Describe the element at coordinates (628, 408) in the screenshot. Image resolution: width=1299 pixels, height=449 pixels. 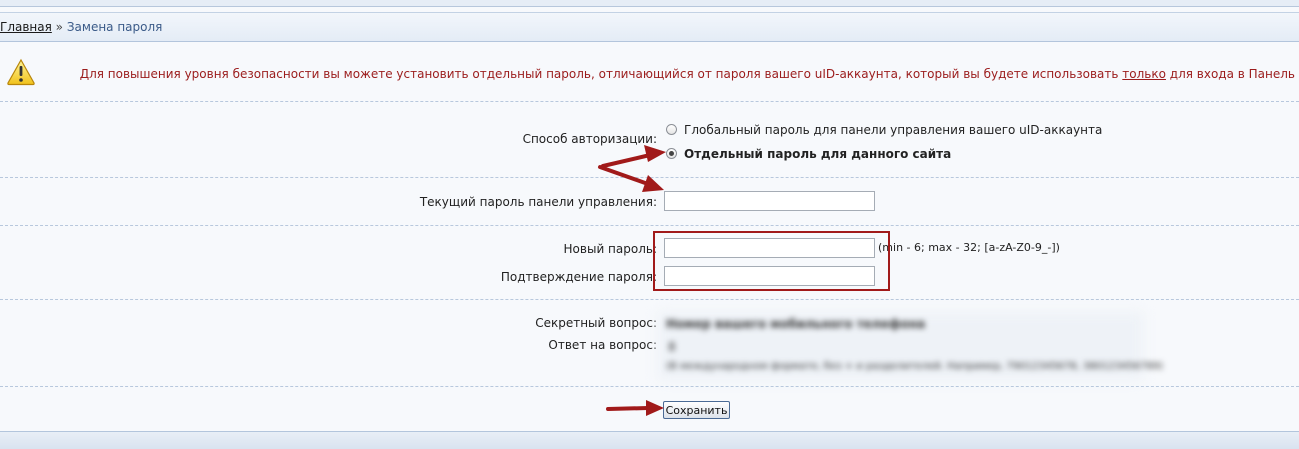
I see `arrow-to-save-button` at that location.